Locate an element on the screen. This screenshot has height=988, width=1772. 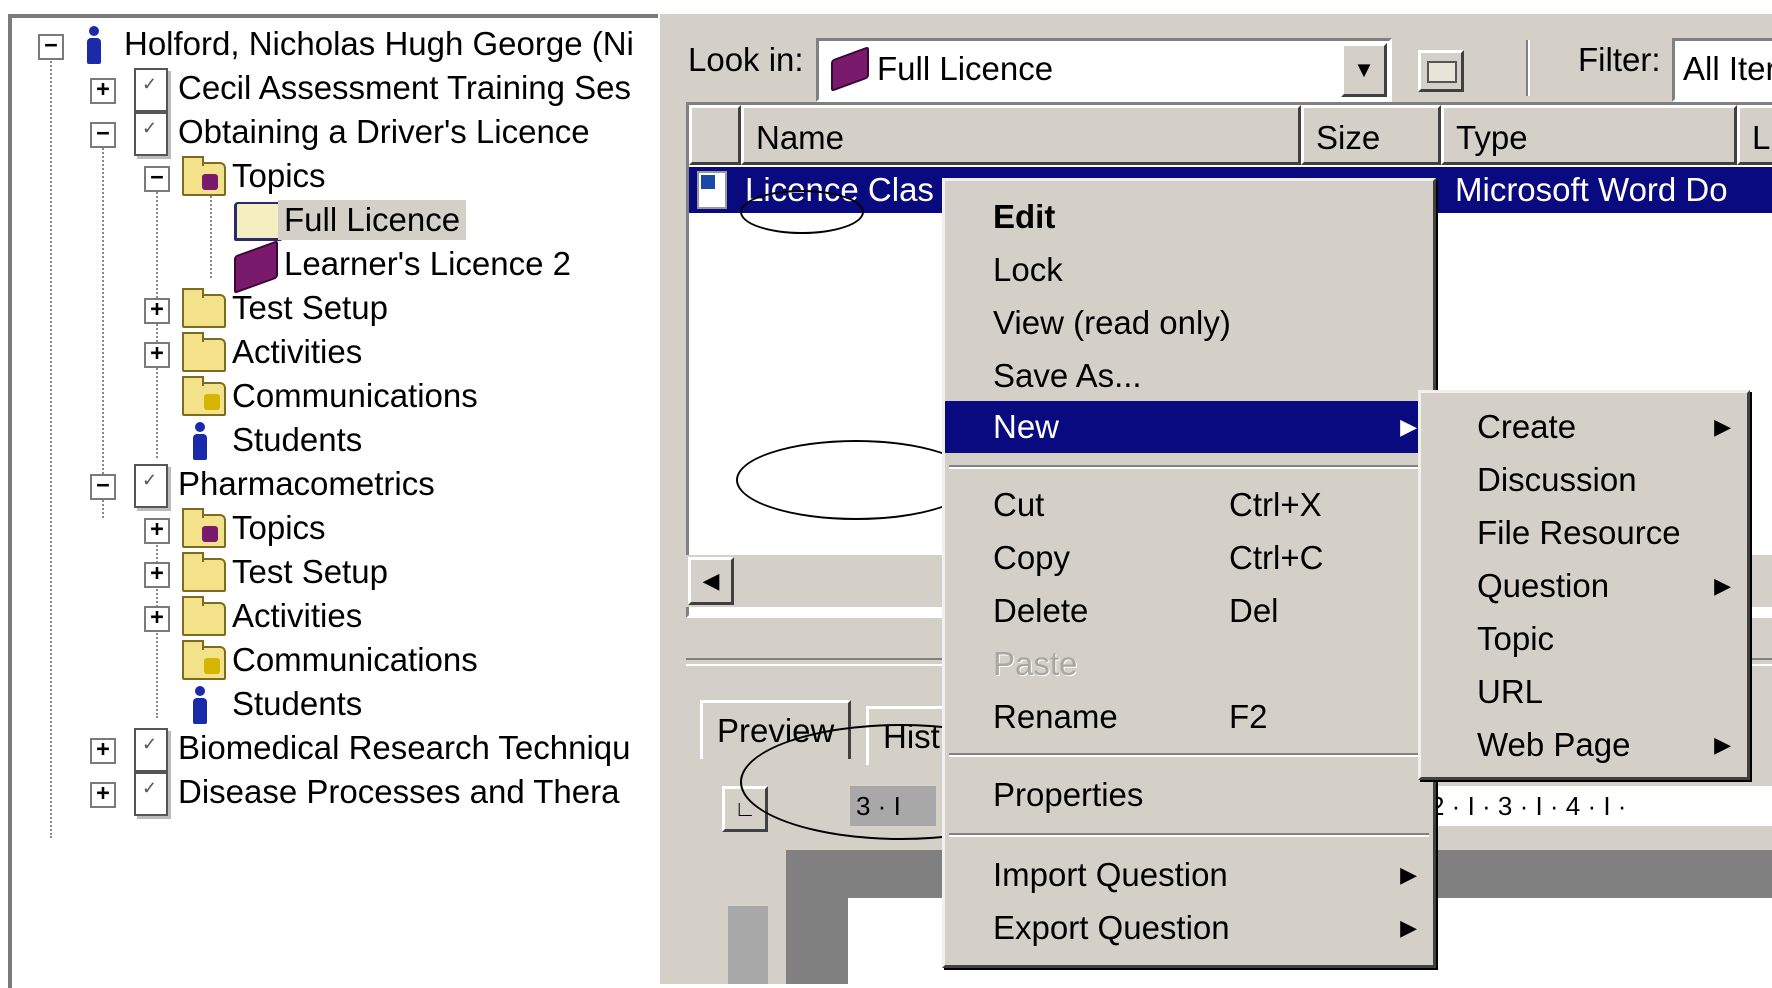
vertical-ruler is located at coordinates (748, 945).